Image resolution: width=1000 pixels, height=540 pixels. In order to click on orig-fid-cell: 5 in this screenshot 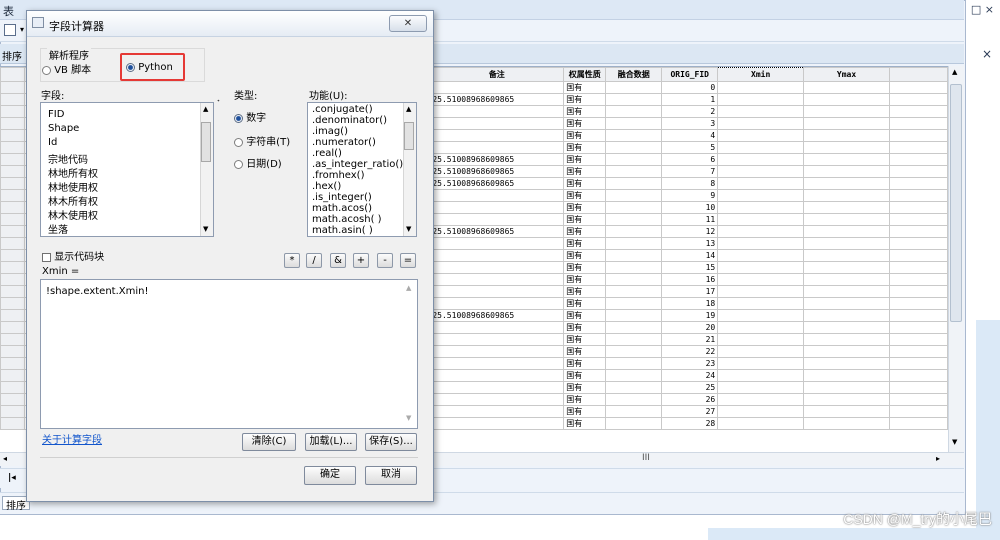, I will do `click(690, 147)`.